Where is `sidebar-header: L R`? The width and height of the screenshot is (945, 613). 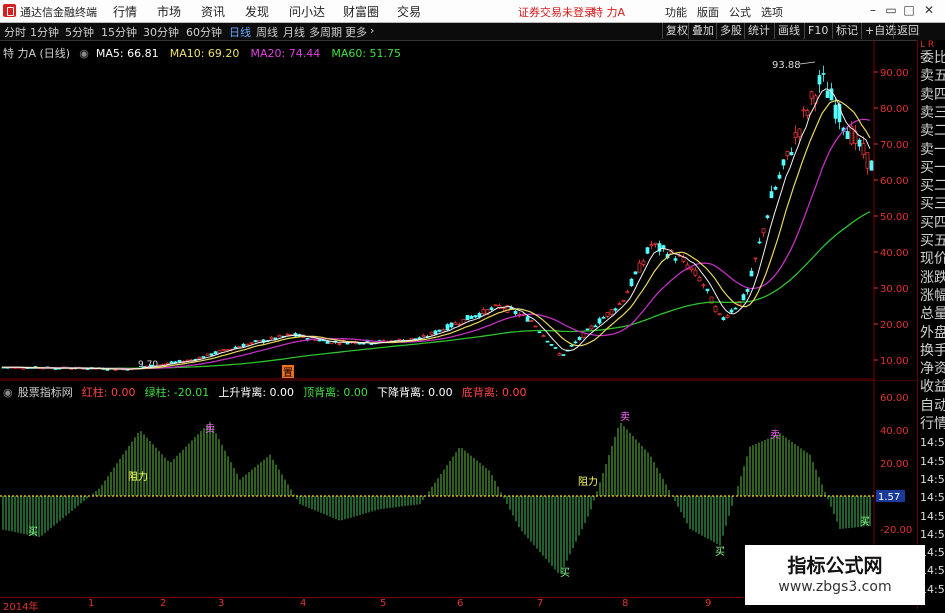 sidebar-header: L R is located at coordinates (927, 45).